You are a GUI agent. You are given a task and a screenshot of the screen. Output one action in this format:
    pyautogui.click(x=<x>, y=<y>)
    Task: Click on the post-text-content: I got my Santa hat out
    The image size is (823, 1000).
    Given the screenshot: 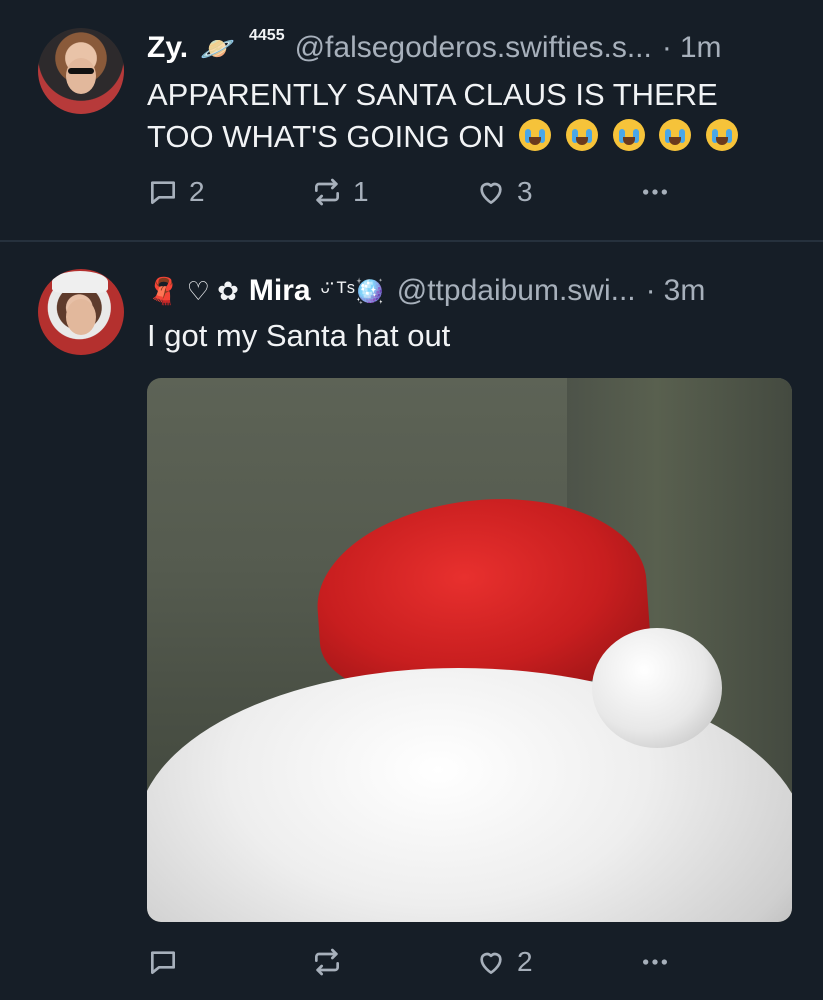 What is the action you would take?
    pyautogui.click(x=299, y=335)
    